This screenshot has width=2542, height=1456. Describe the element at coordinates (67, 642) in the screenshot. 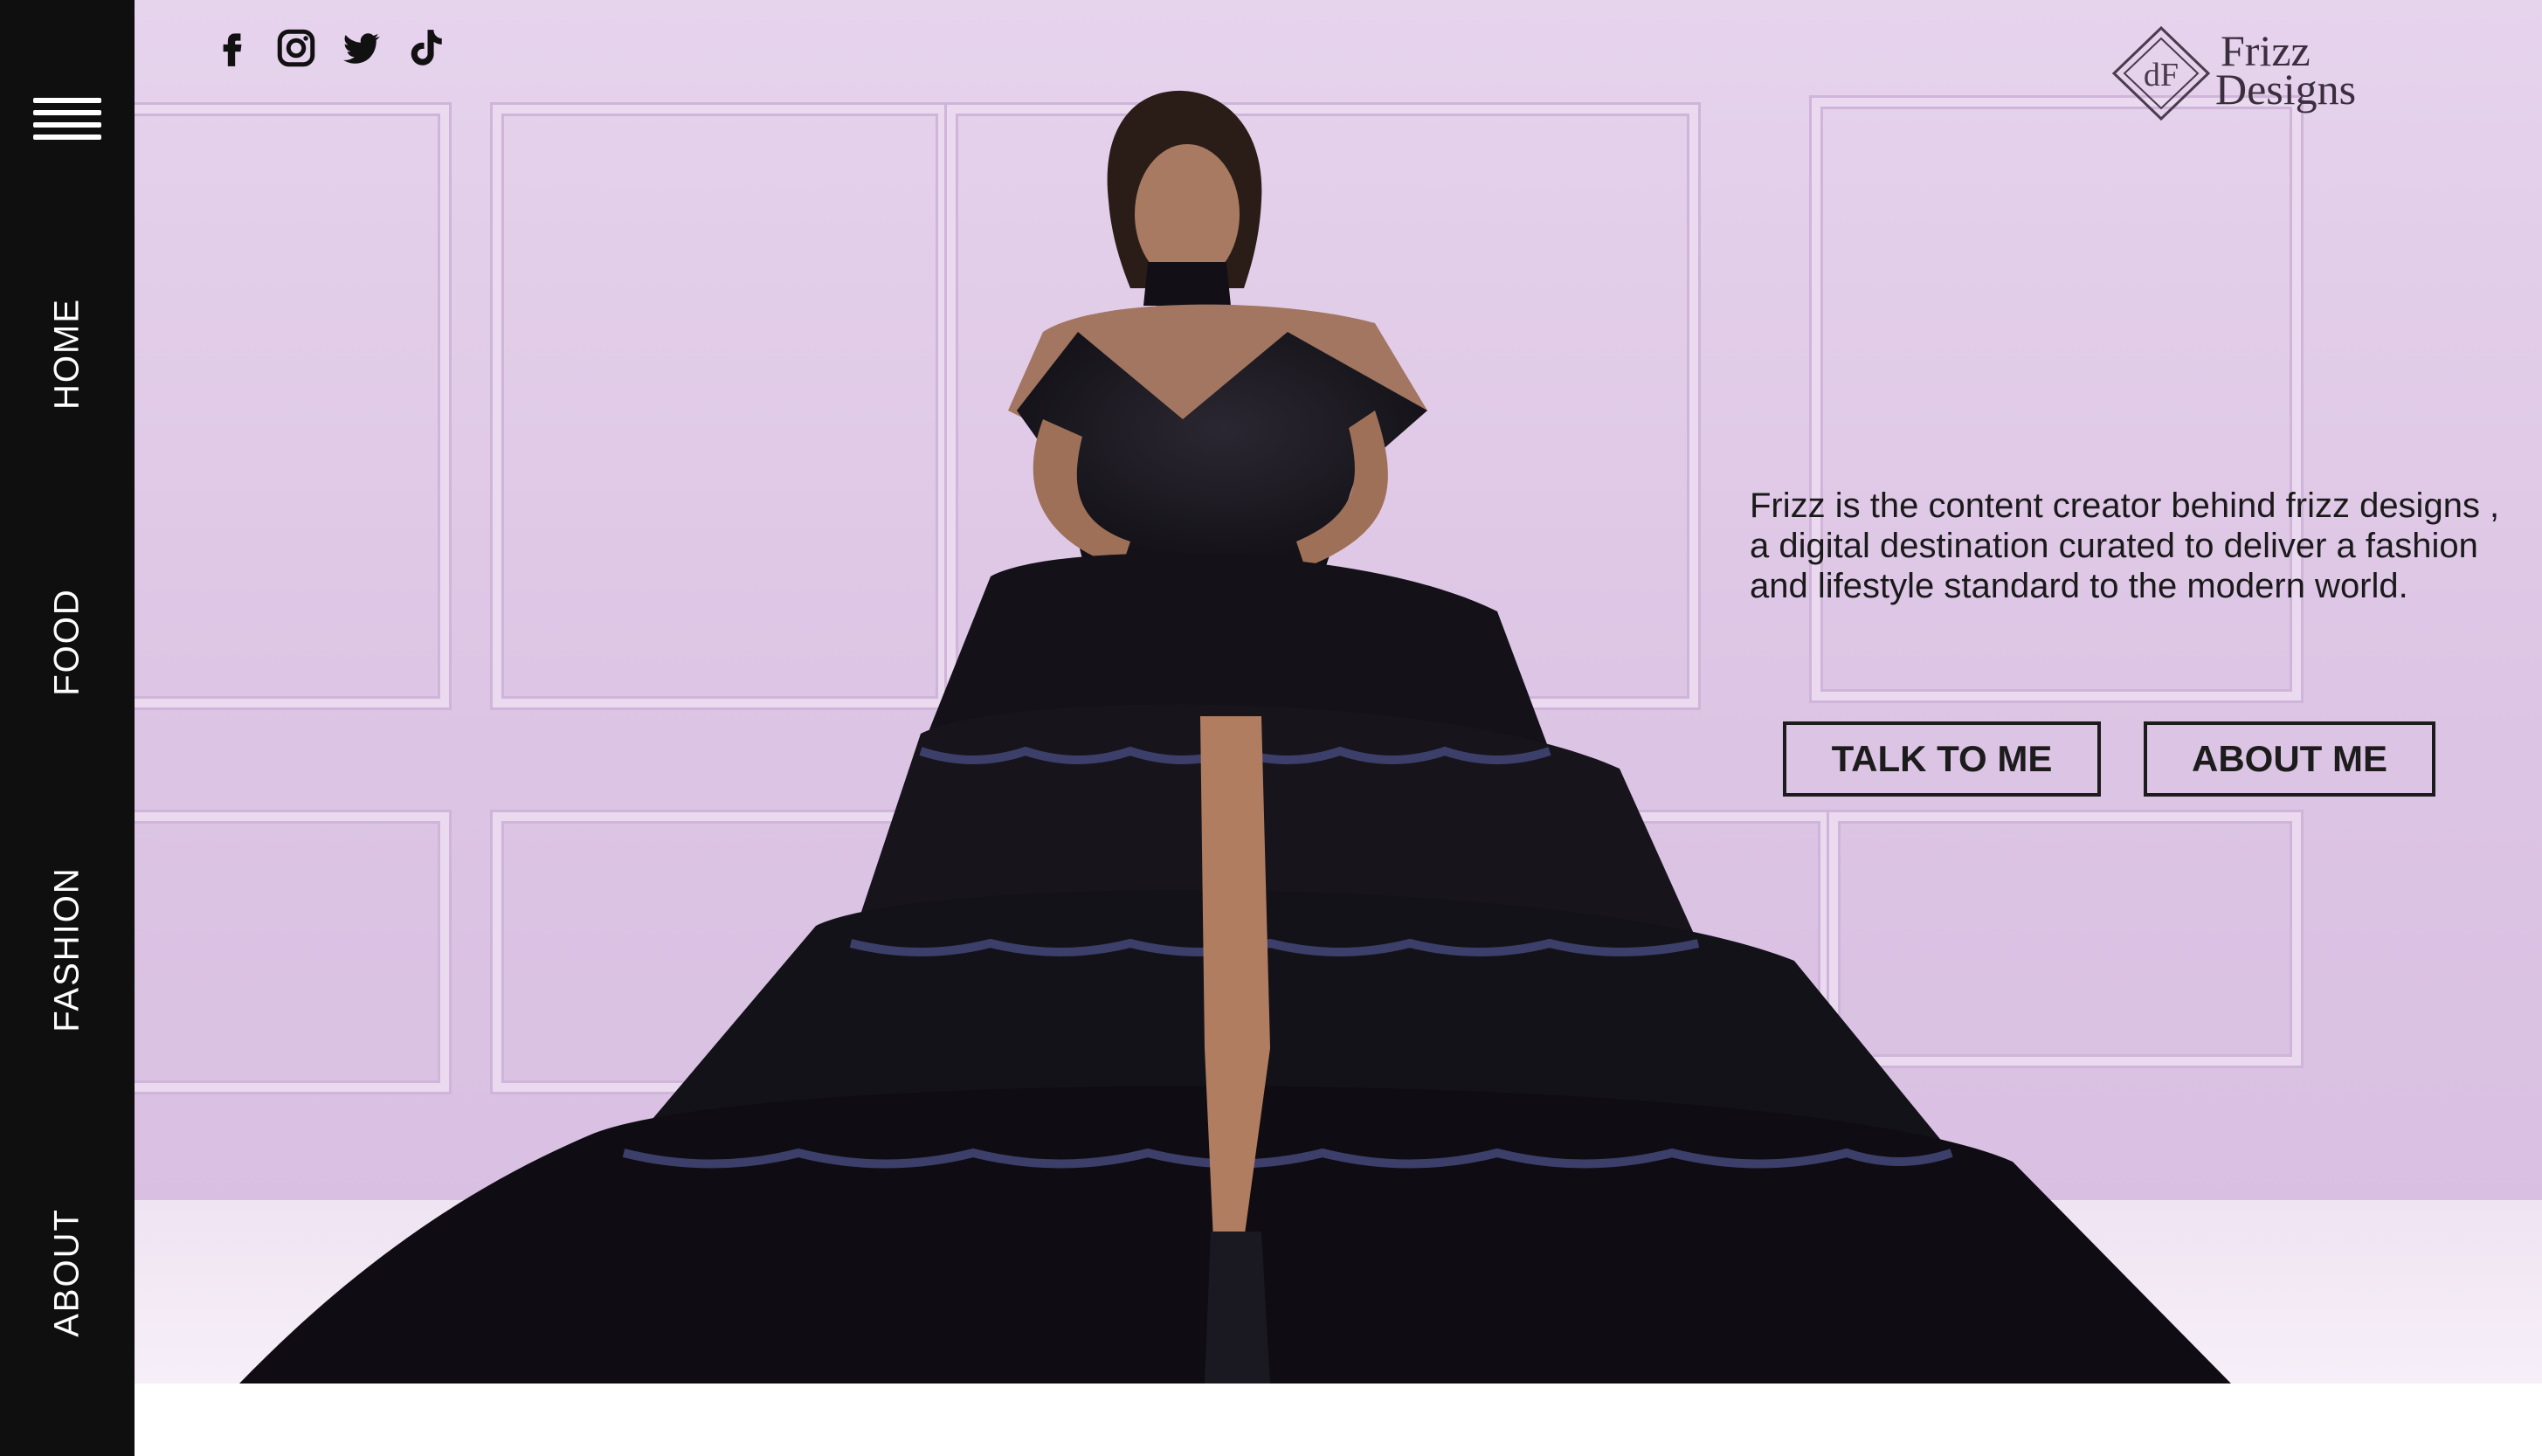

I see `nav-item-food: FOOD` at that location.